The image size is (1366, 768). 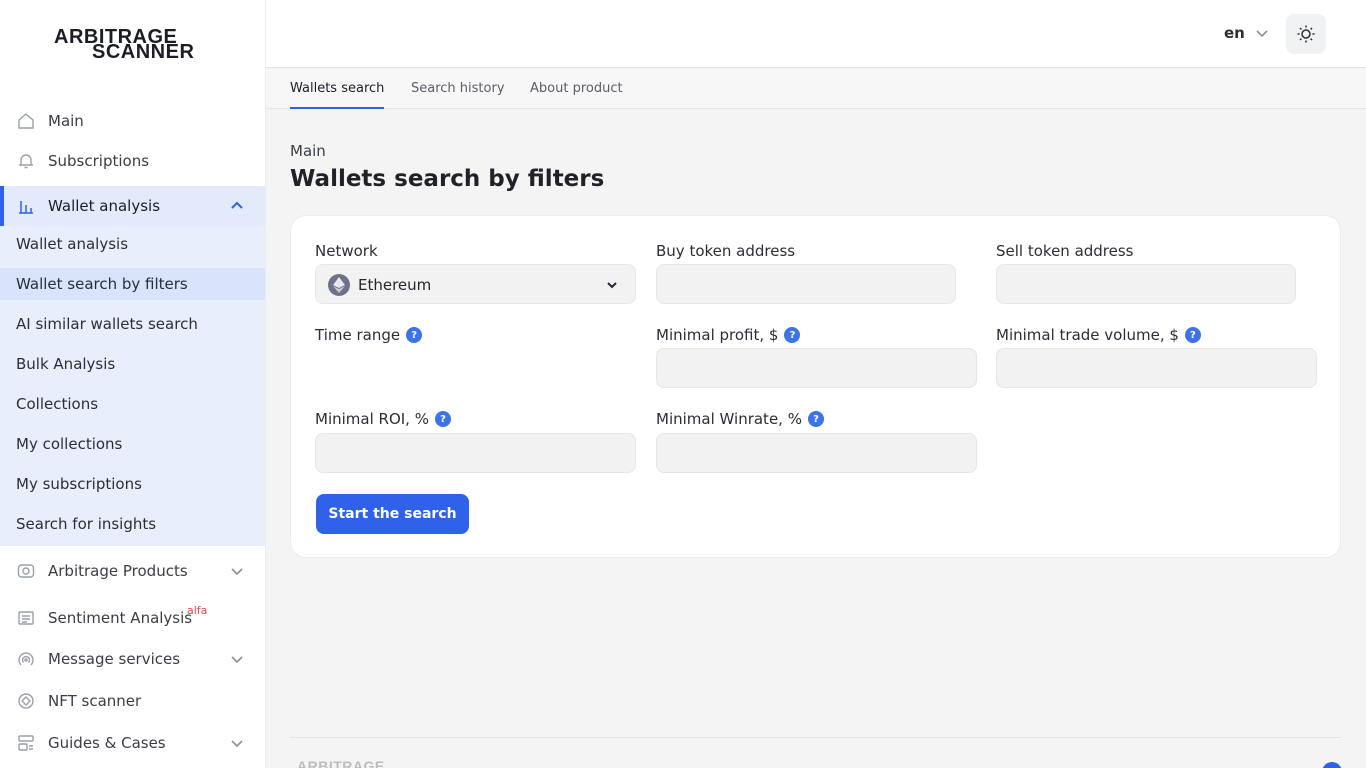 What do you see at coordinates (132, 524) in the screenshot?
I see `submenu-item-search-for-insights: Search for insights` at bounding box center [132, 524].